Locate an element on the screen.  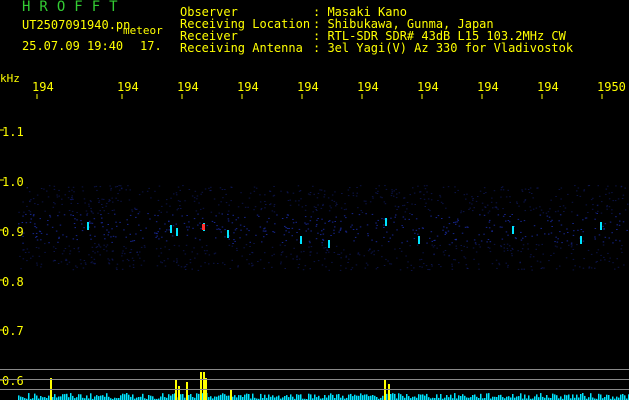
timestamp: 25.07.09 19:40 is located at coordinates (73, 46).